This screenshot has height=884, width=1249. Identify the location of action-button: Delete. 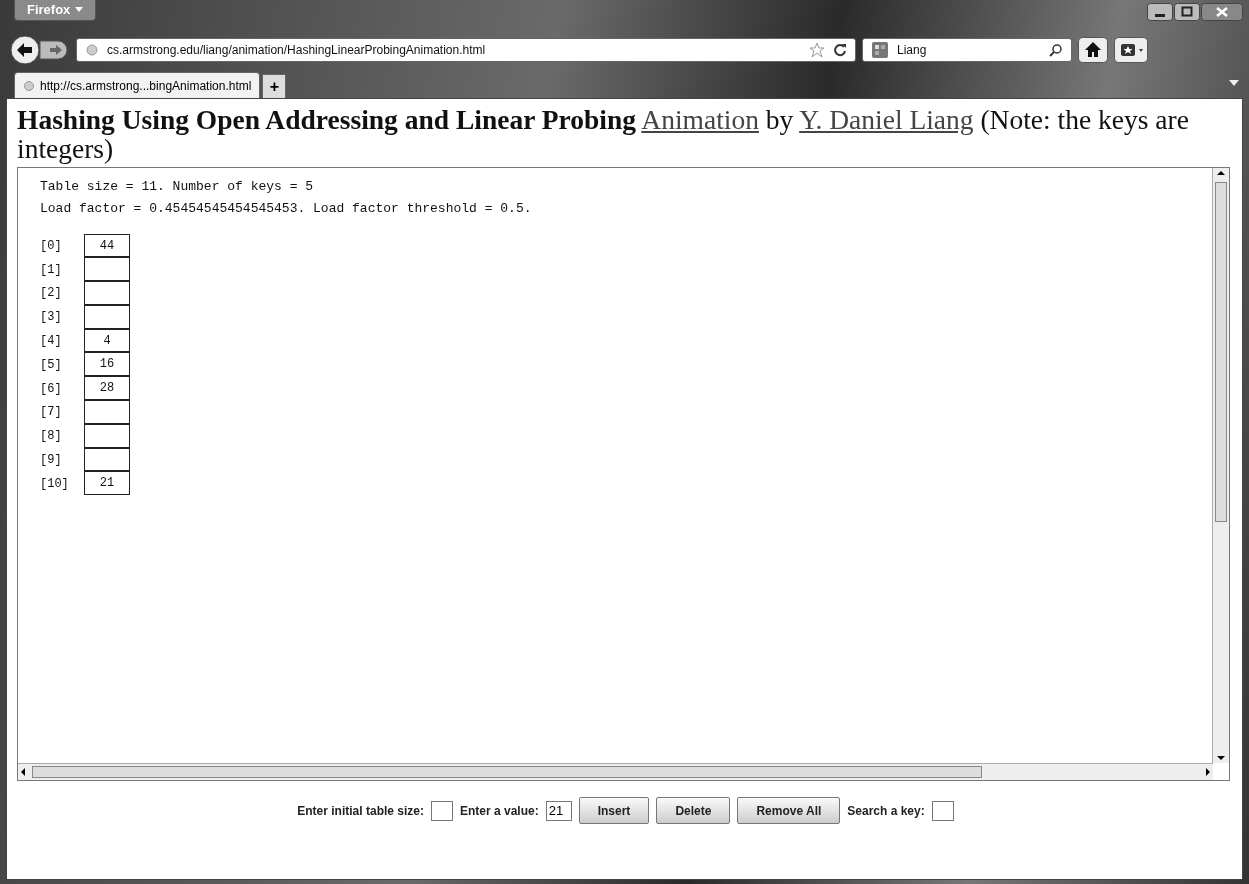
(693, 810).